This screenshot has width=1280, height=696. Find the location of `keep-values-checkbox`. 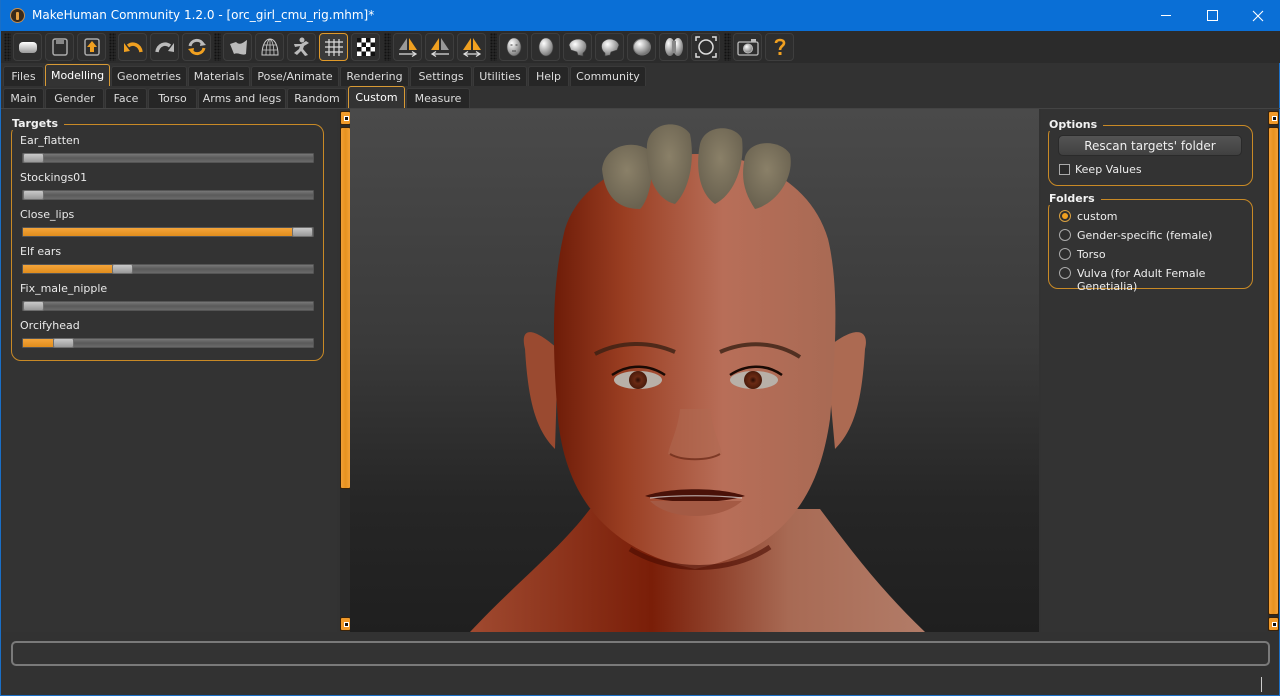

keep-values-checkbox is located at coordinates (1064, 169).